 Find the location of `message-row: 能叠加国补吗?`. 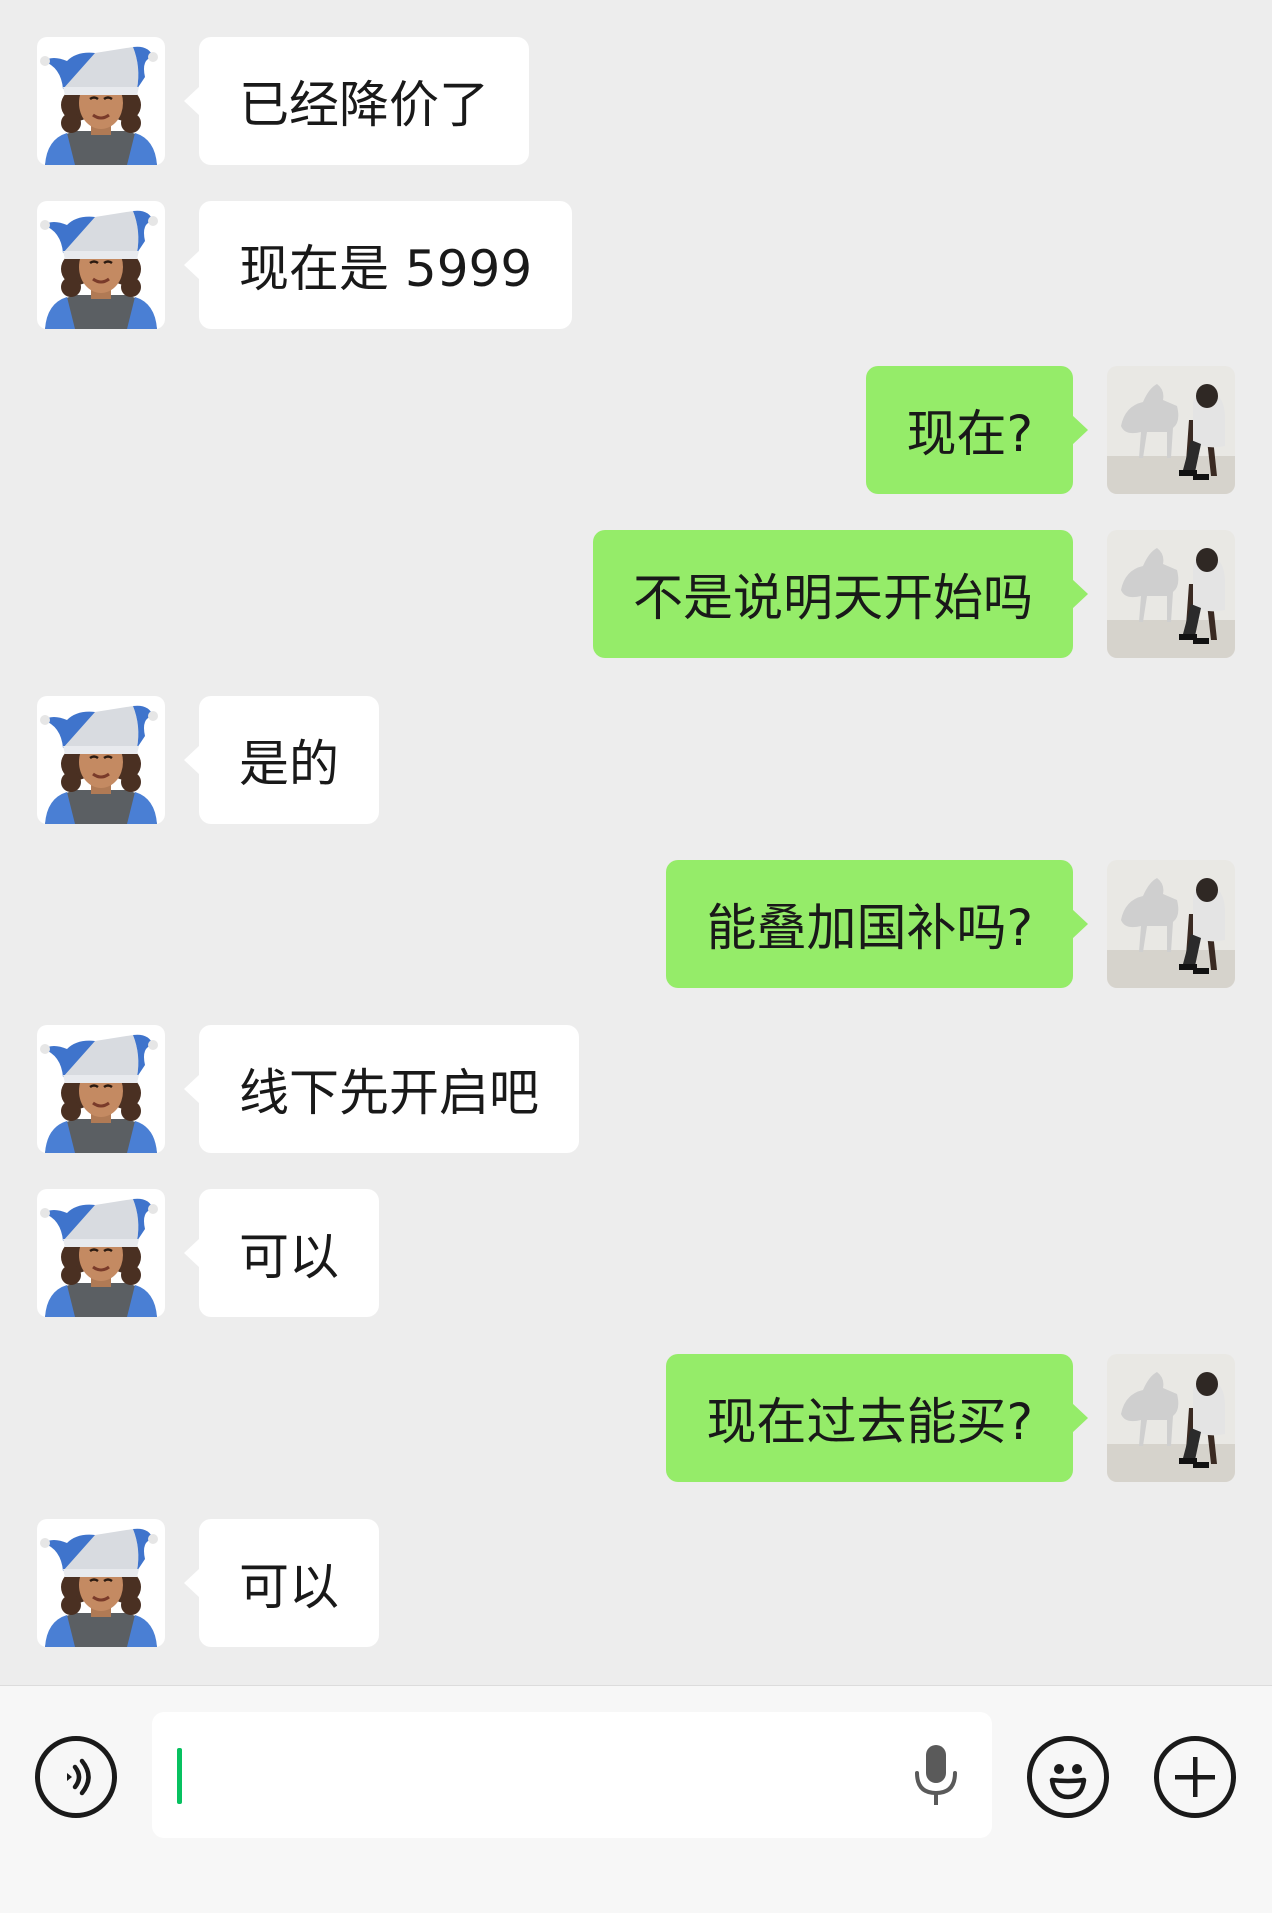

message-row: 能叠加国补吗? is located at coordinates (636, 924).